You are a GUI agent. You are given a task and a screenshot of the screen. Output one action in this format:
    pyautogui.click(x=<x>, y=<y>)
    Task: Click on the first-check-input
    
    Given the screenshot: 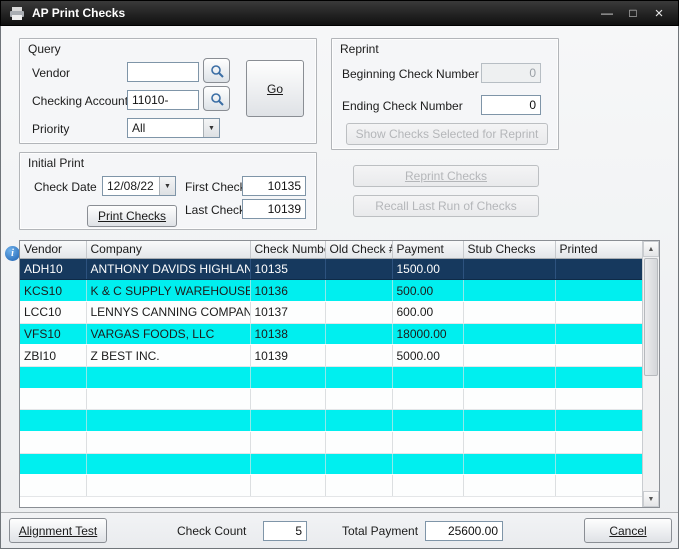 What is the action you would take?
    pyautogui.click(x=274, y=186)
    